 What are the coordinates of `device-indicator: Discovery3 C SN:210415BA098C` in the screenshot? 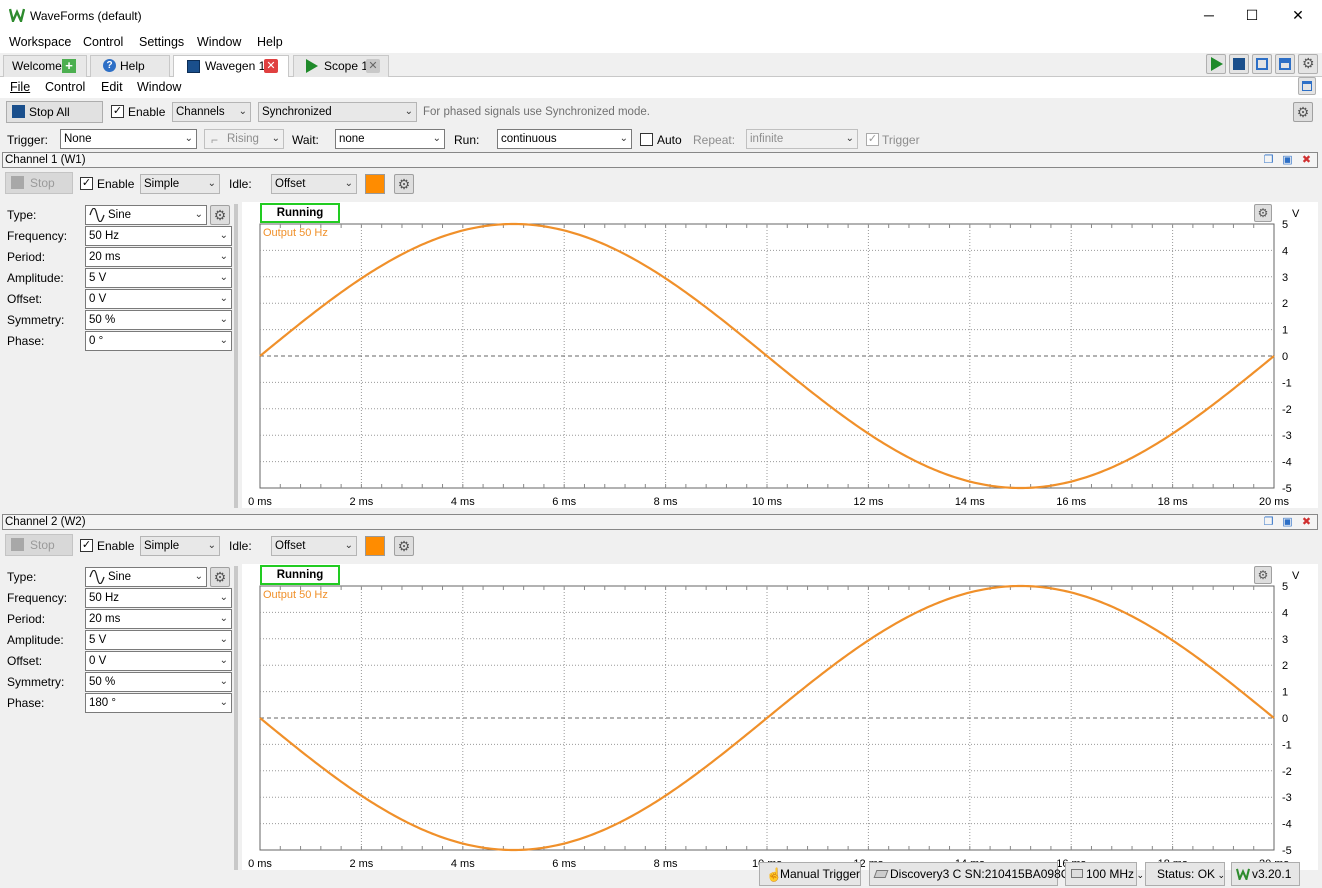 It's located at (969, 874).